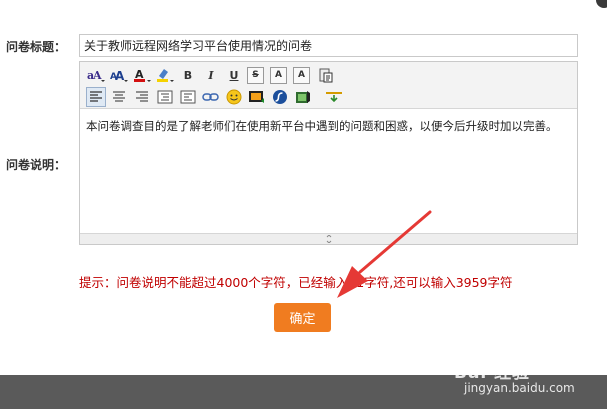 This screenshot has width=607, height=409. I want to click on font-color-icon: A, so click(142, 75).